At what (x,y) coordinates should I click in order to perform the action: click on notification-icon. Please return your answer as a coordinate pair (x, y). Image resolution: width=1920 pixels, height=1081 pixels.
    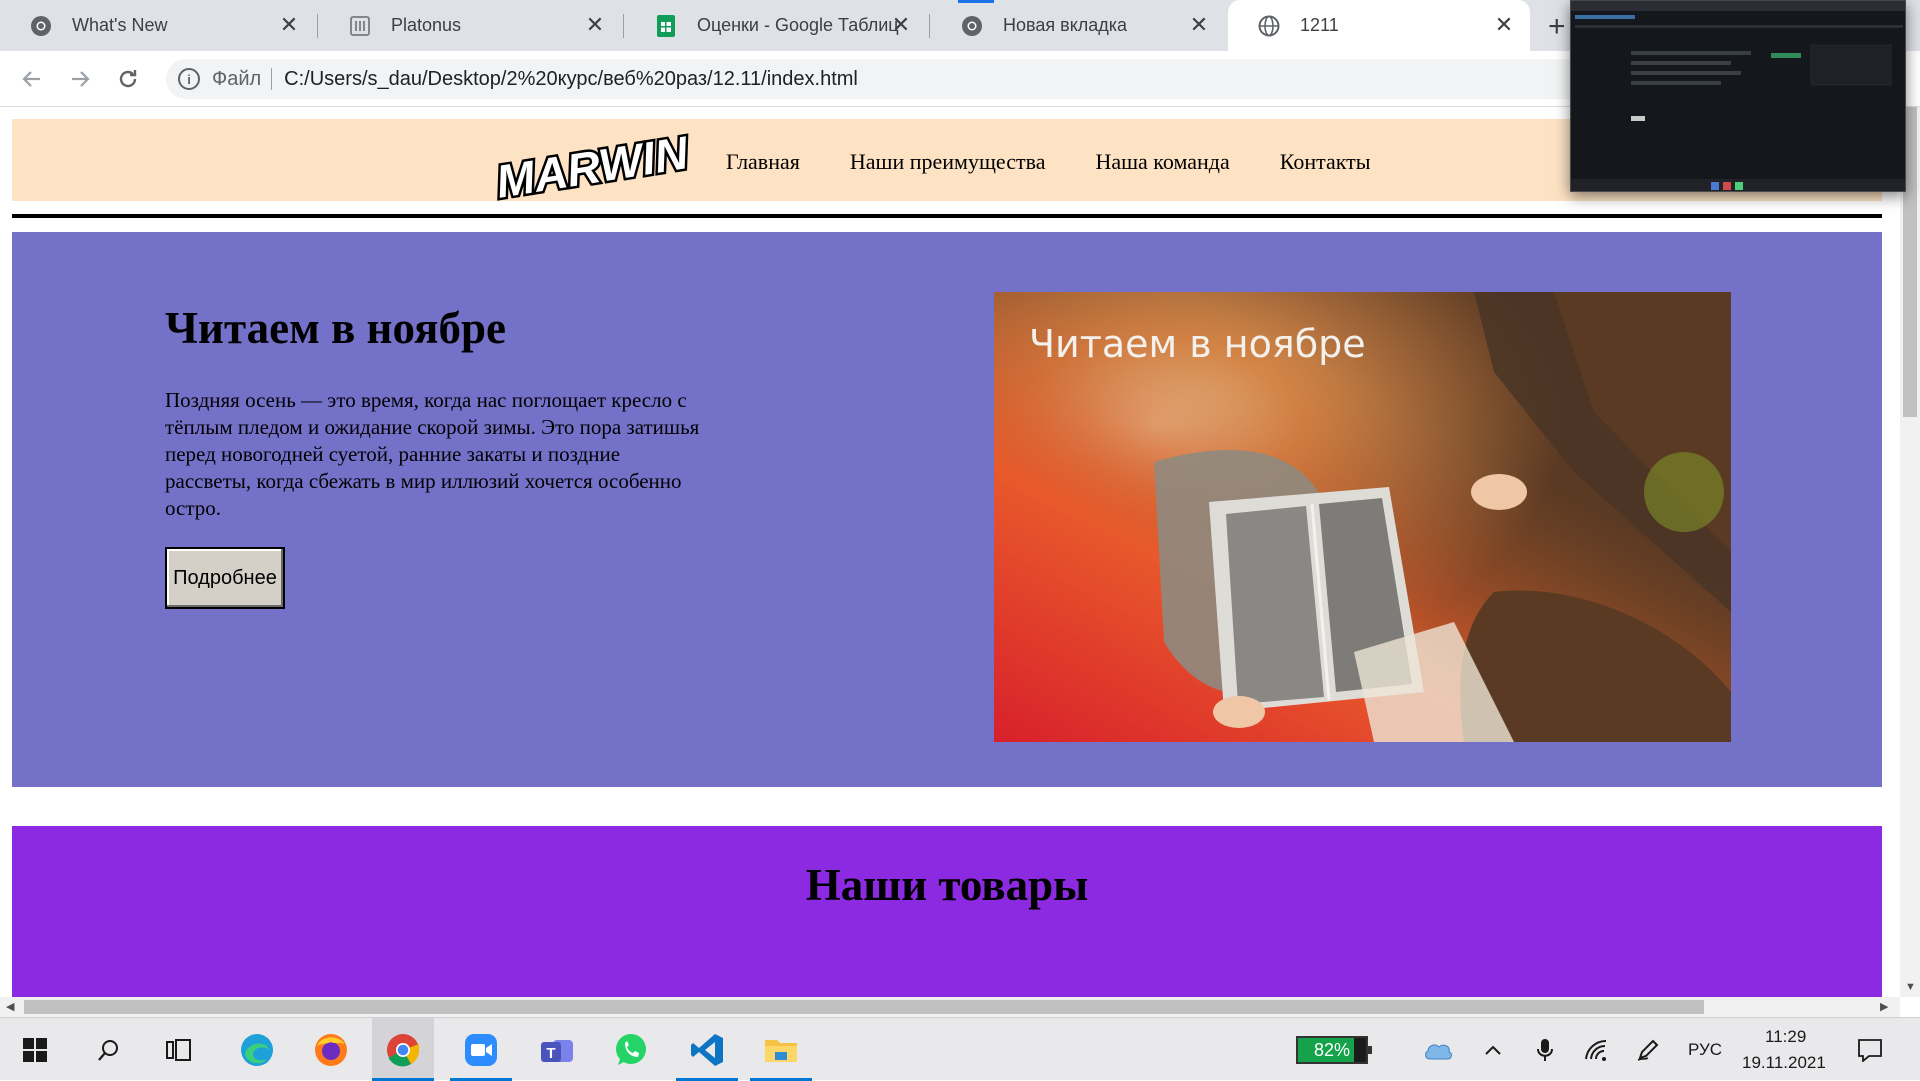
    Looking at the image, I should click on (1870, 1050).